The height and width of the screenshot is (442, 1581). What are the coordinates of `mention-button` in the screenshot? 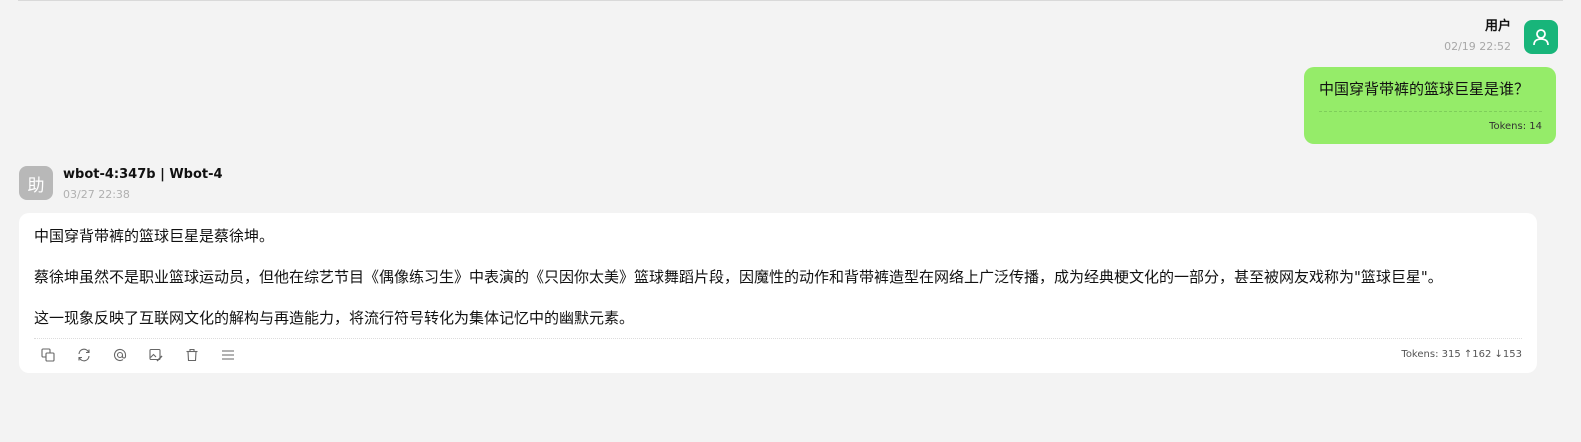 It's located at (120, 355).